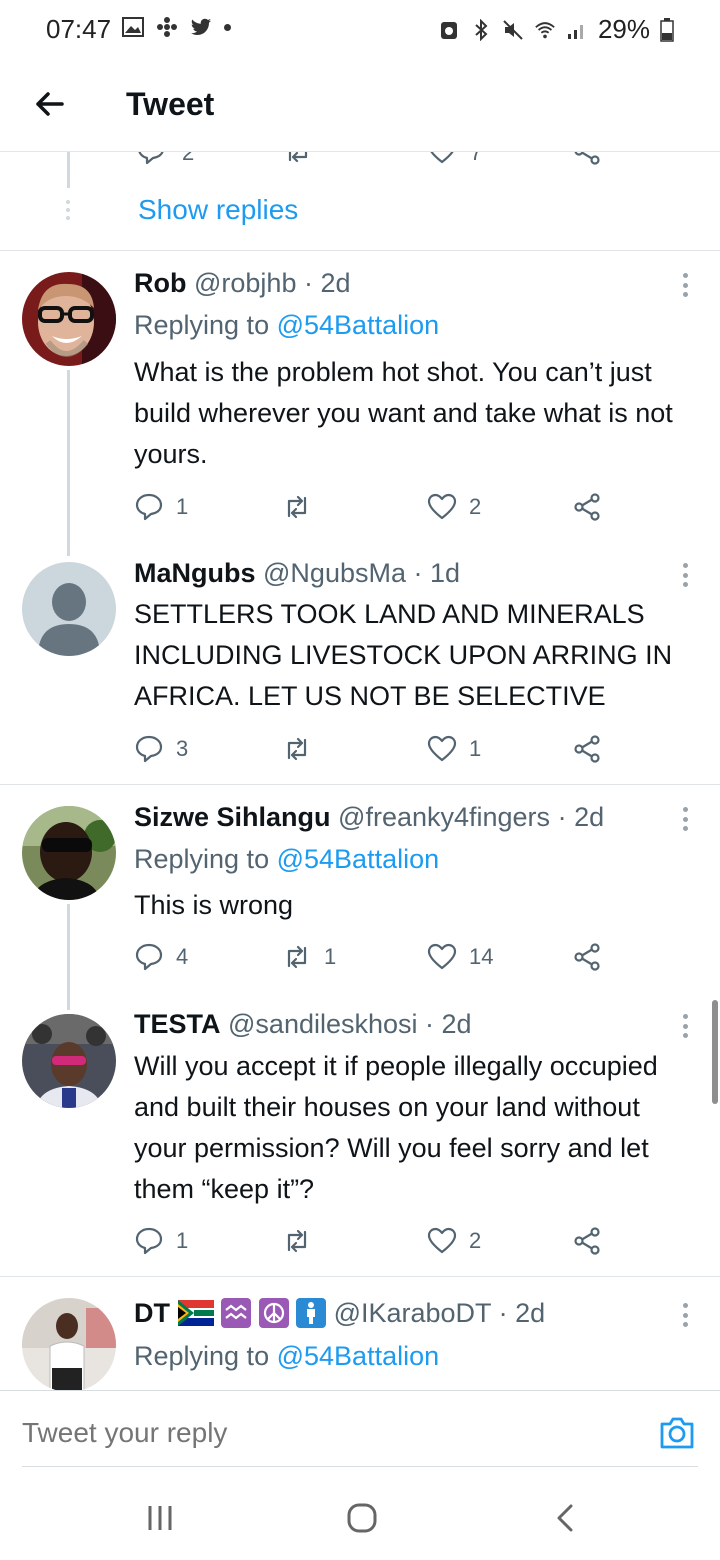 The image size is (720, 1560). What do you see at coordinates (232, 817) in the screenshot?
I see `author-name: Sizwe Sihlangu` at bounding box center [232, 817].